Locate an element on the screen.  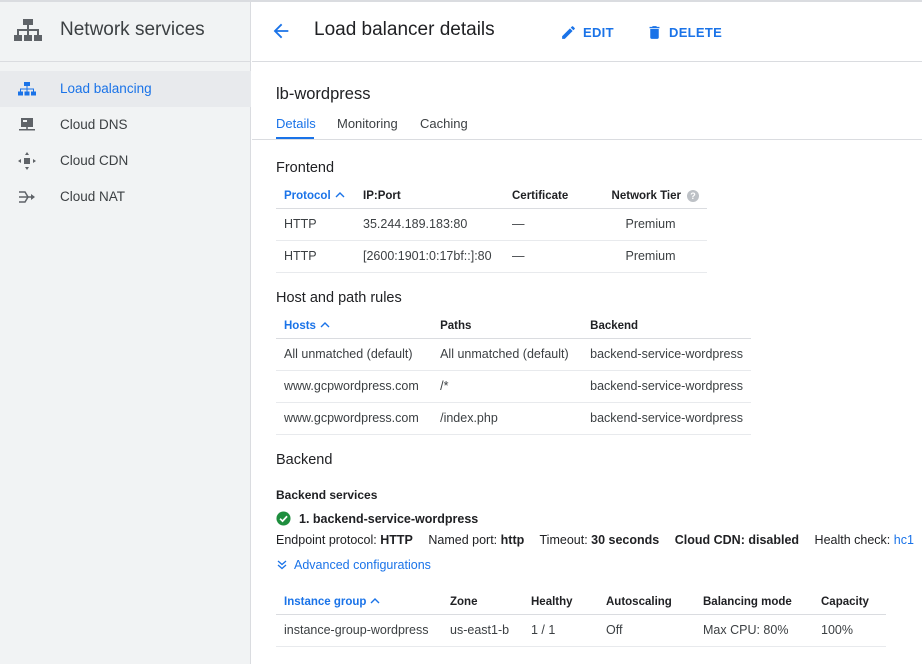
active-tab-indicator is located at coordinates (295, 138).